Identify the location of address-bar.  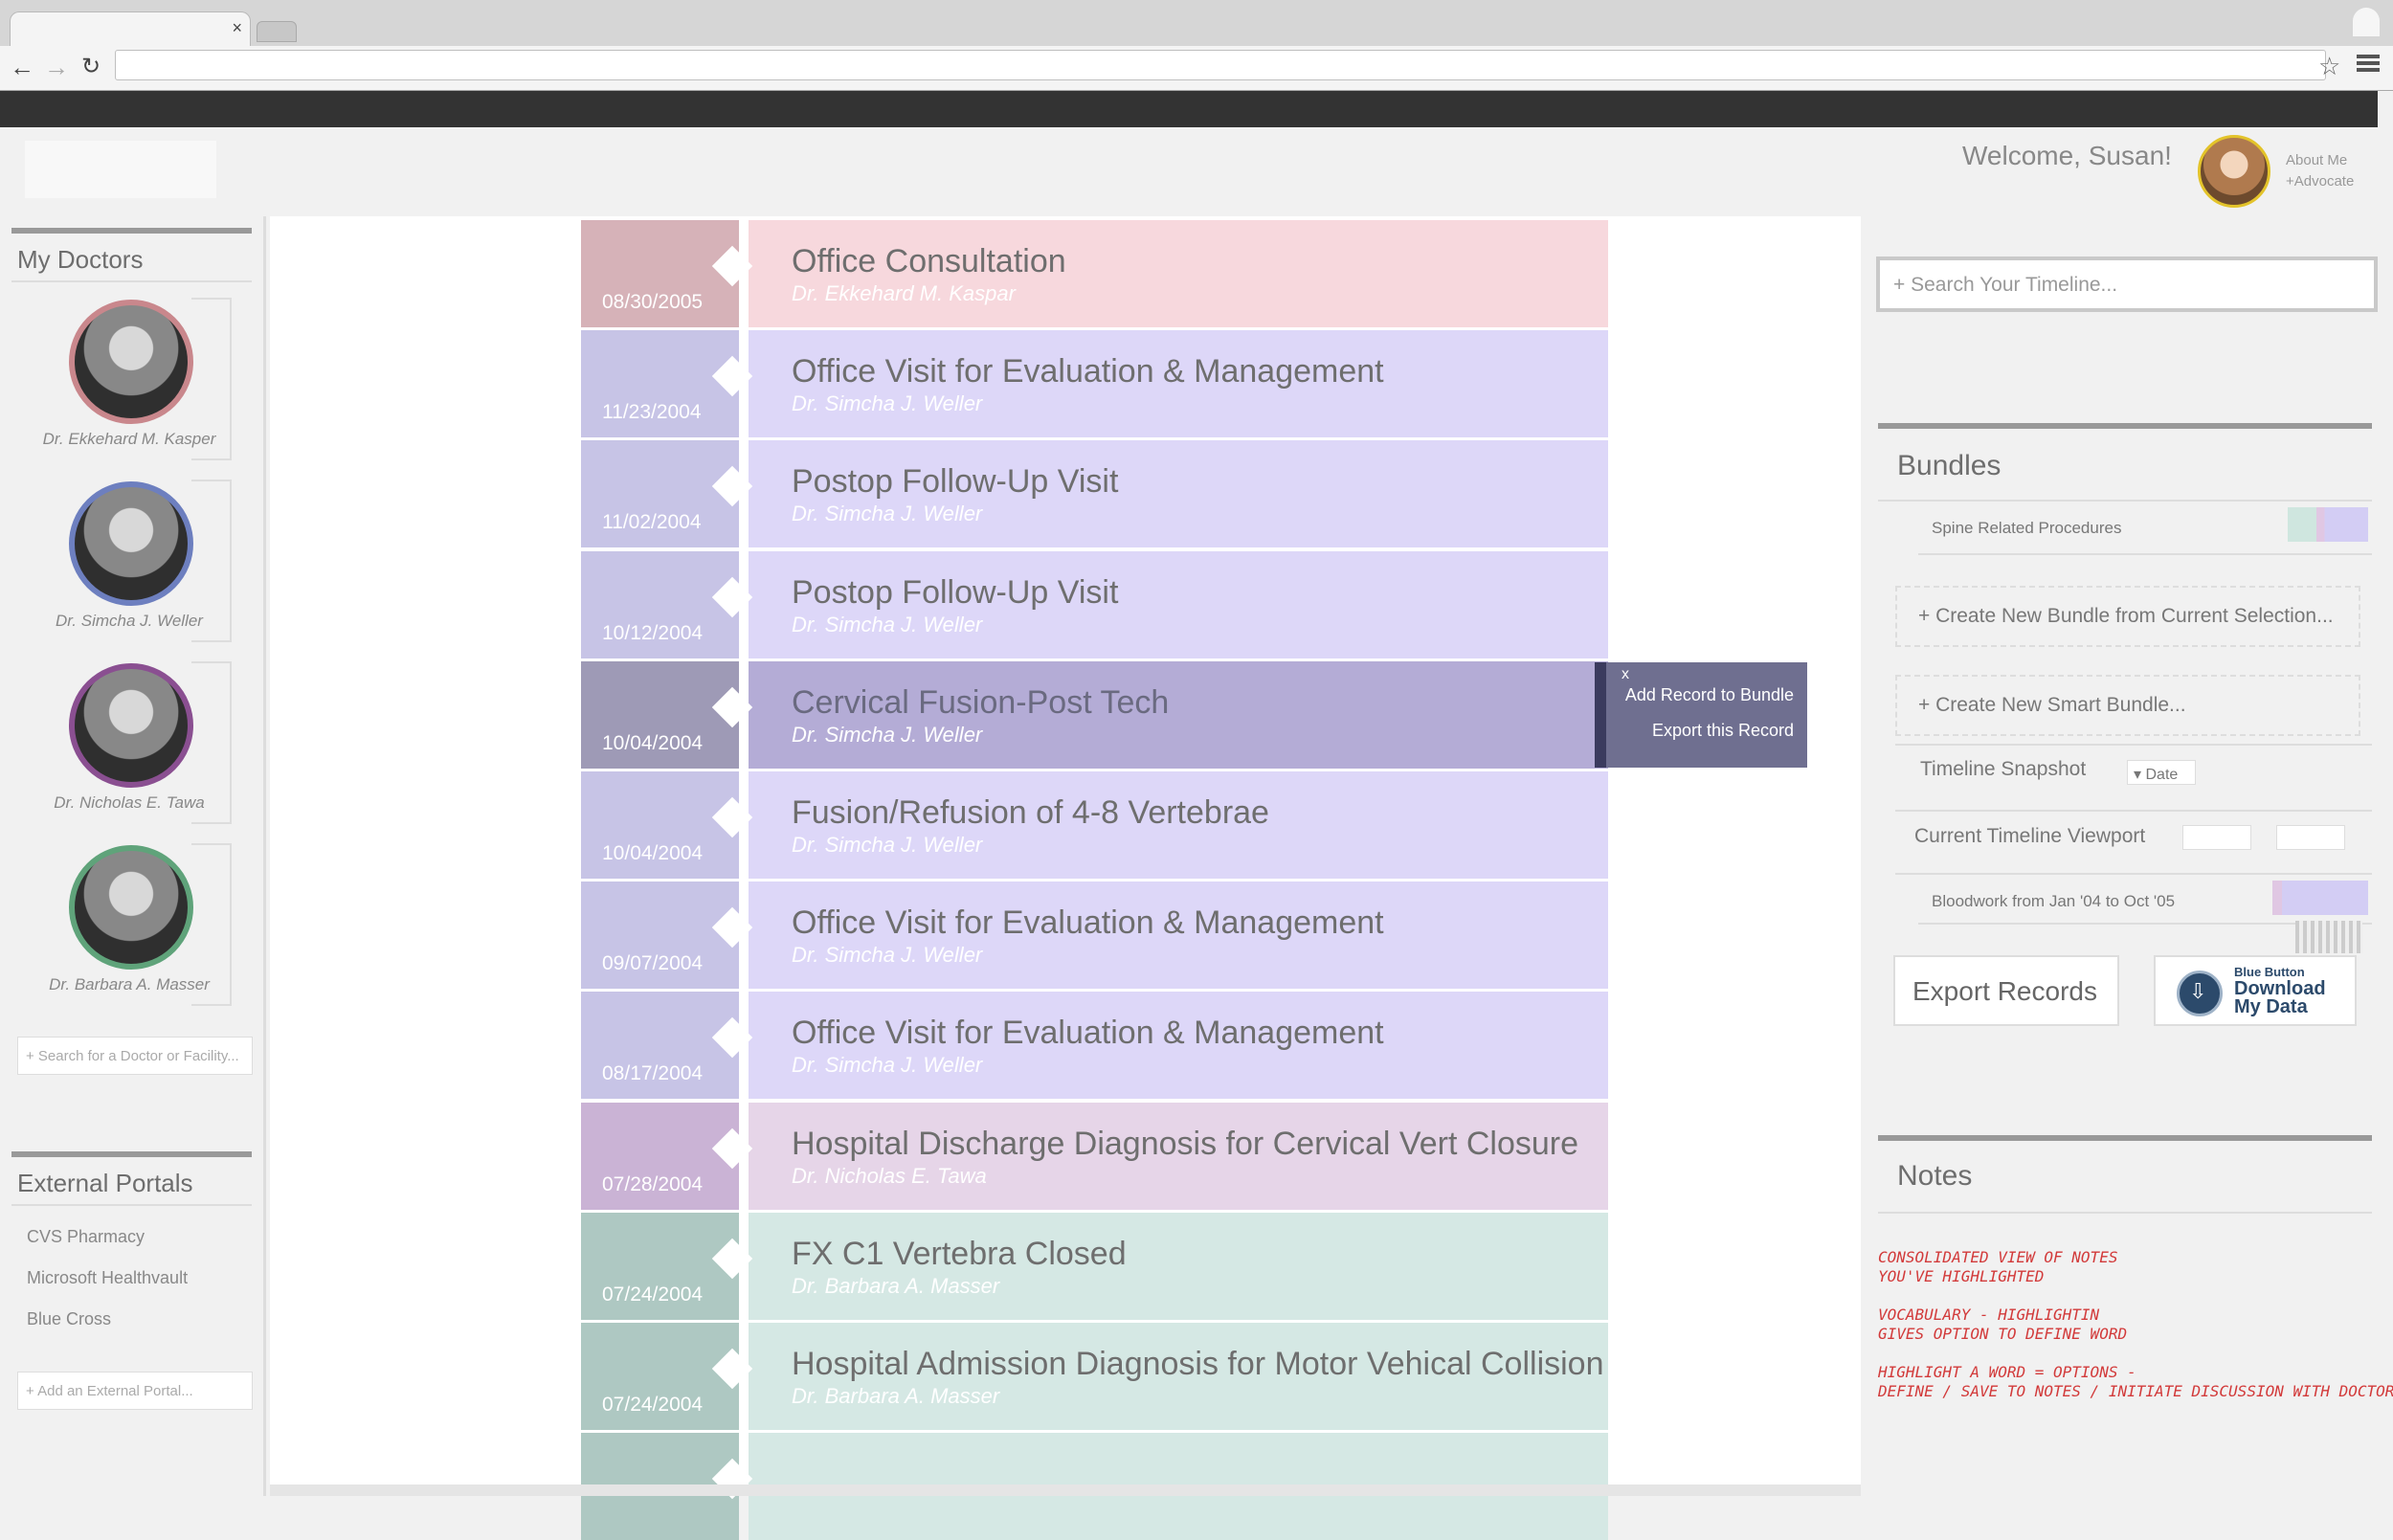
(1220, 65).